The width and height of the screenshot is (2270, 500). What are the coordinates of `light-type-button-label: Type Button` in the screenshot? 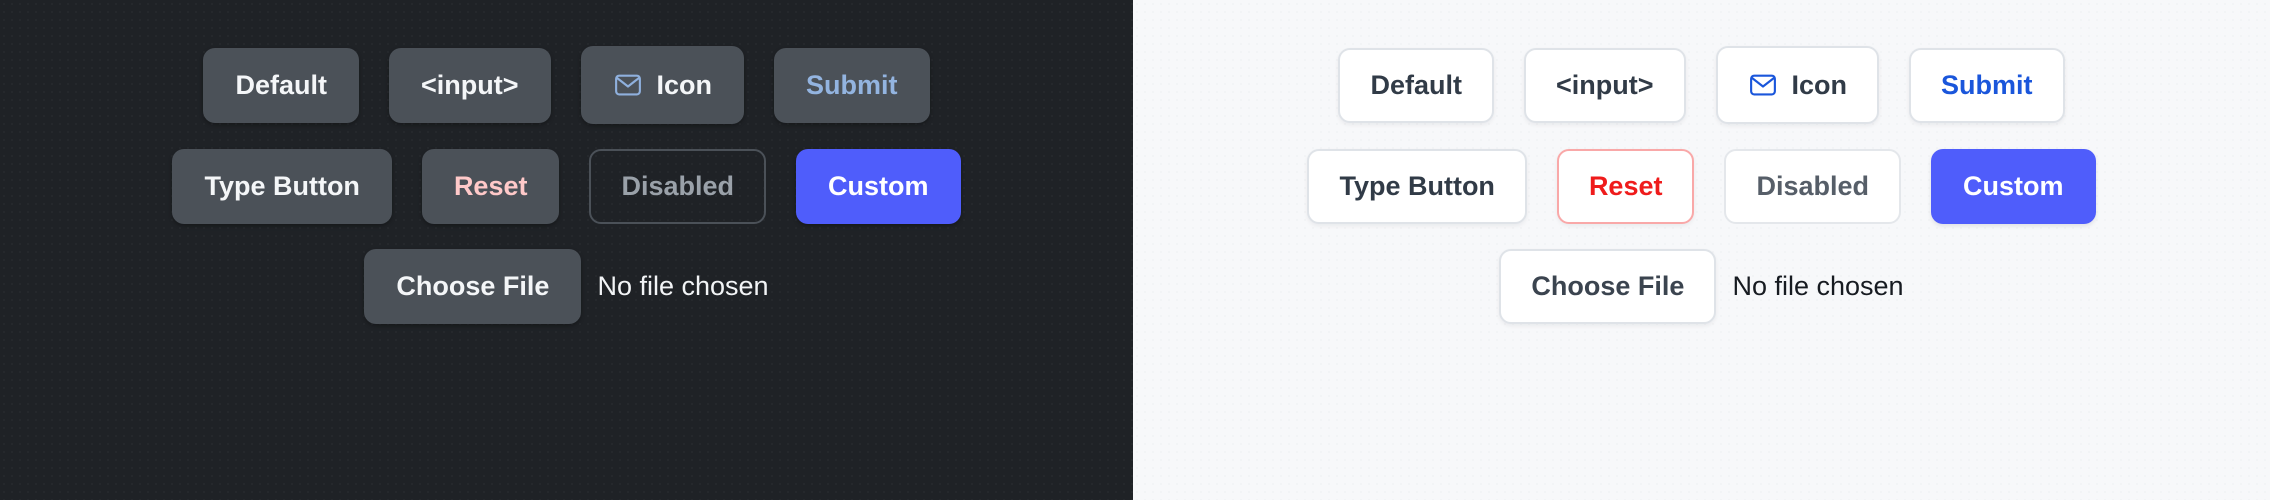 It's located at (1417, 186).